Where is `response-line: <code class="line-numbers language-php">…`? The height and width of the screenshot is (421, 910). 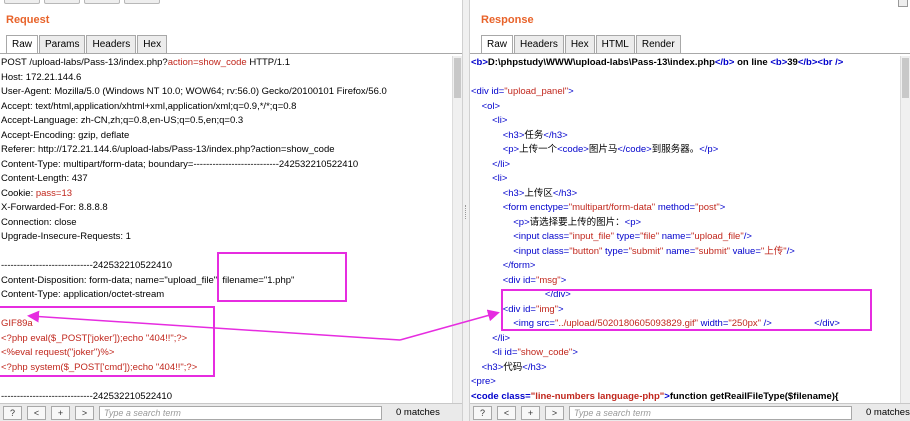
response-line: <code class="line-numbers language-php">… is located at coordinates (655, 396).